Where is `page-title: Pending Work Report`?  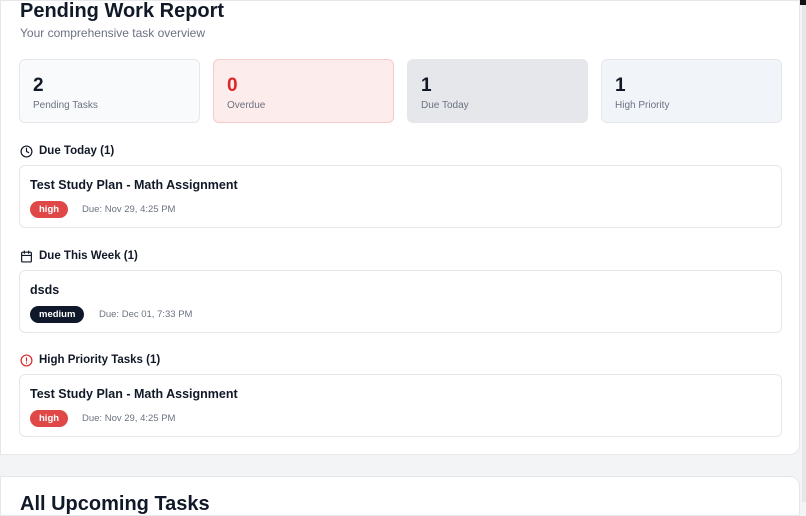 page-title: Pending Work Report is located at coordinates (122, 11).